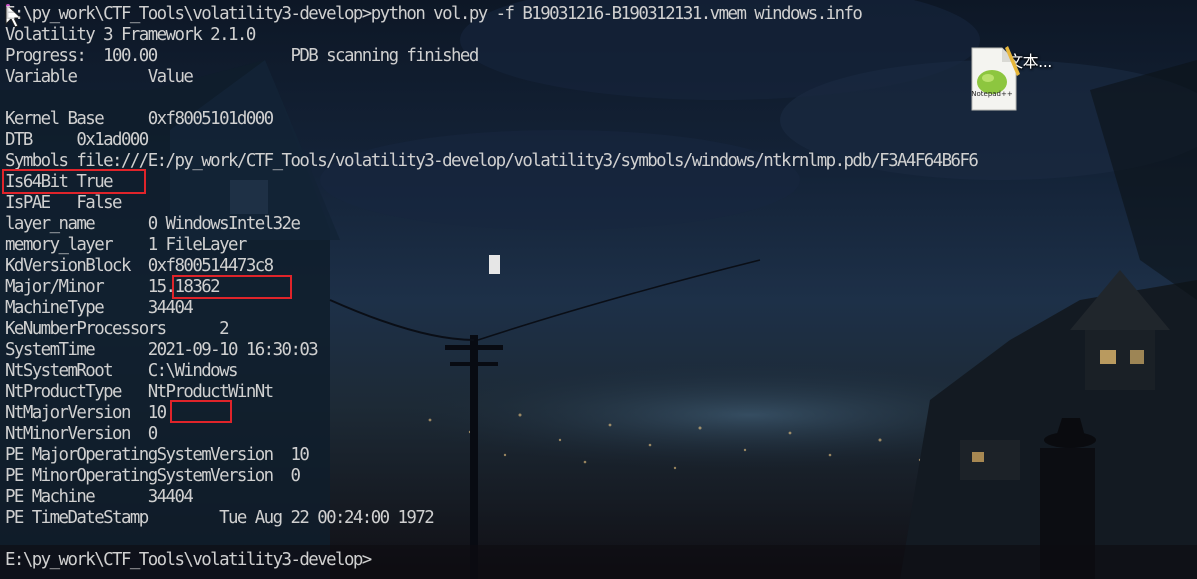 The width and height of the screenshot is (1197, 579). What do you see at coordinates (139, 266) in the screenshot?
I see `terminal-line: KdVersionBlock 0xf800514473c8` at bounding box center [139, 266].